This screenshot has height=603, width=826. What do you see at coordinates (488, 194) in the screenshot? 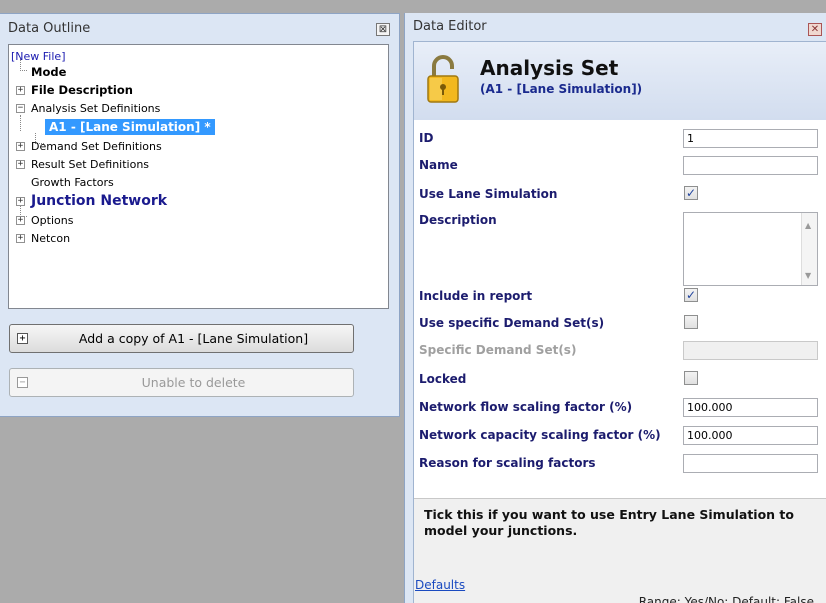
I see `use-lane-simulation-label: Use Lane Simulation` at bounding box center [488, 194].